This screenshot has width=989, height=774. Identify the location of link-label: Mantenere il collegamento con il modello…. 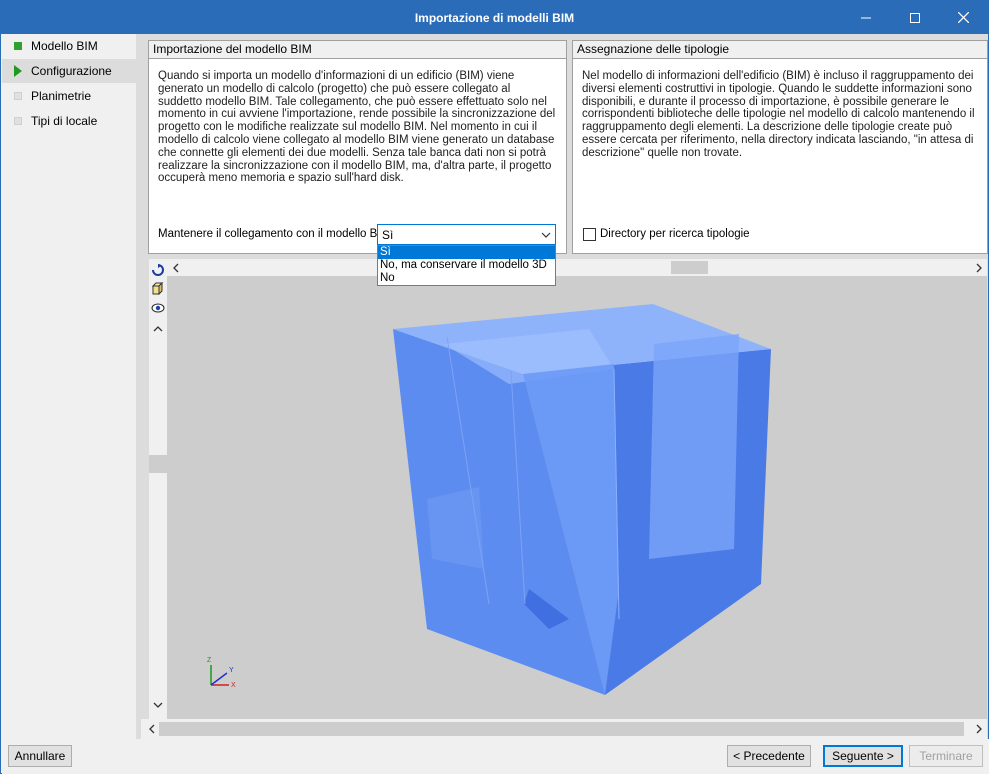
(274, 234).